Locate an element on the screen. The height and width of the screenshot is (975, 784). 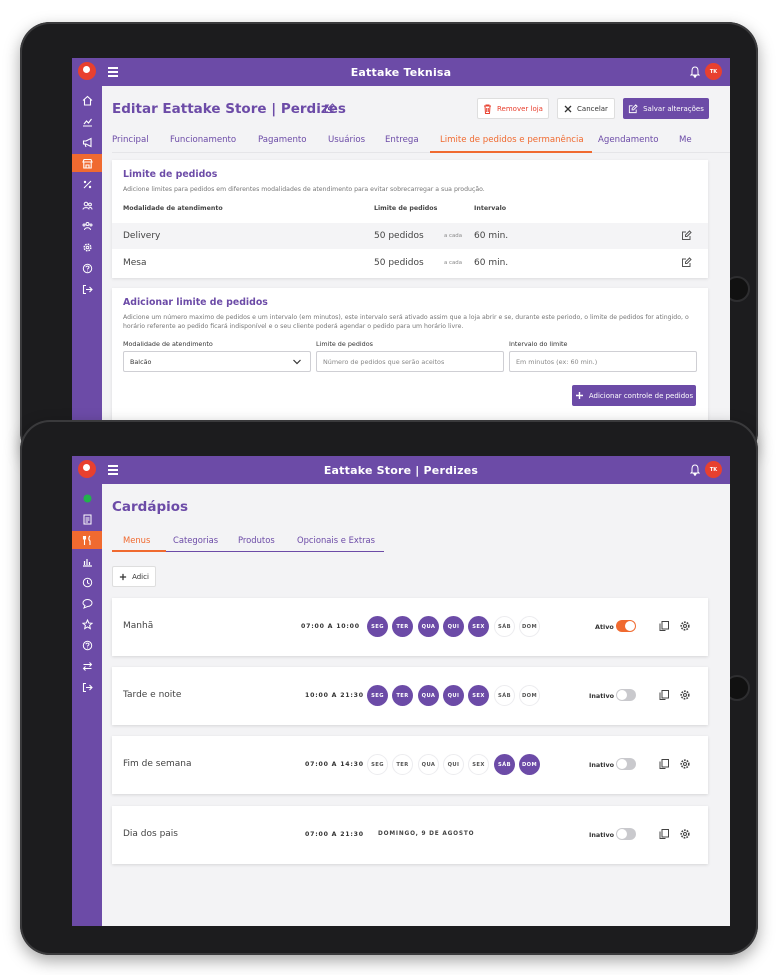
day-badge: DOM is located at coordinates (529, 695).